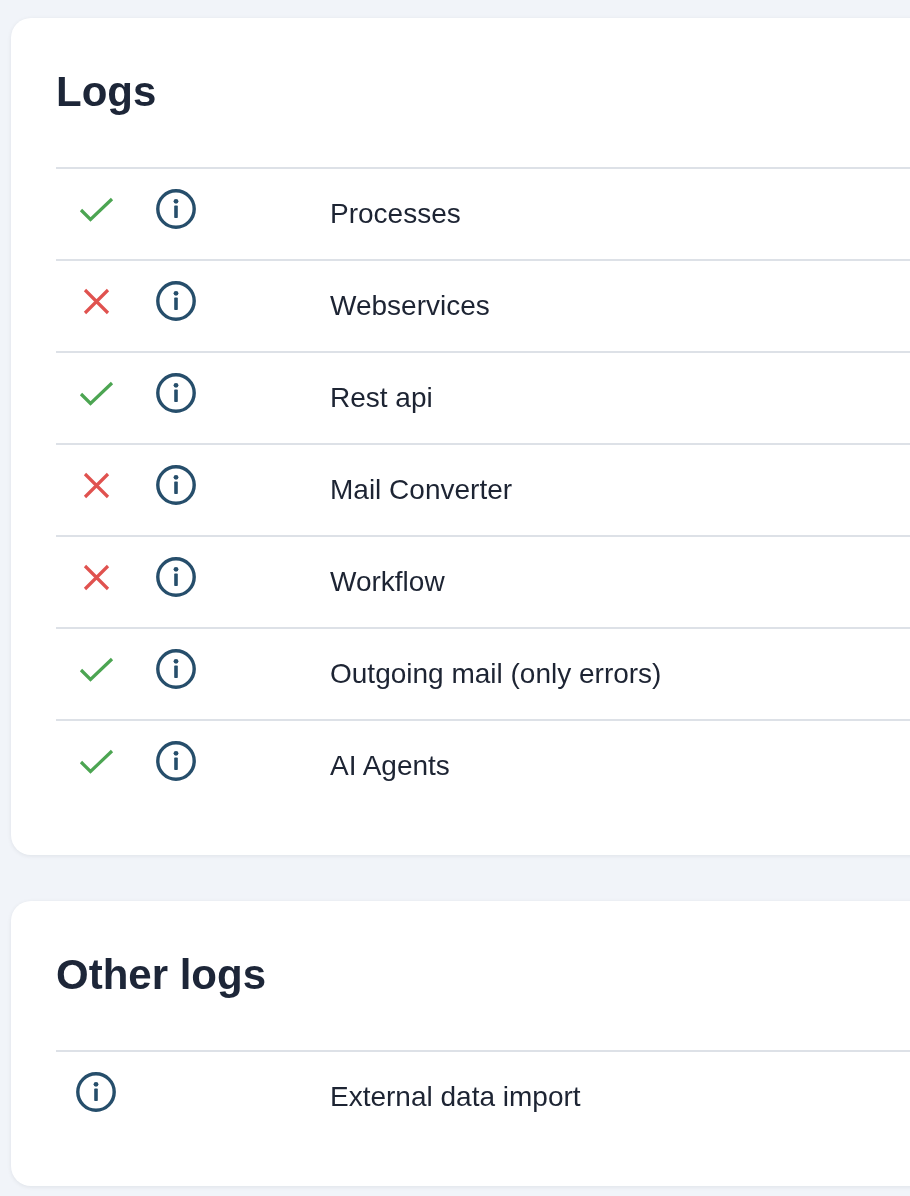 The height and width of the screenshot is (1196, 910). I want to click on log-name: Rest api, so click(381, 398).